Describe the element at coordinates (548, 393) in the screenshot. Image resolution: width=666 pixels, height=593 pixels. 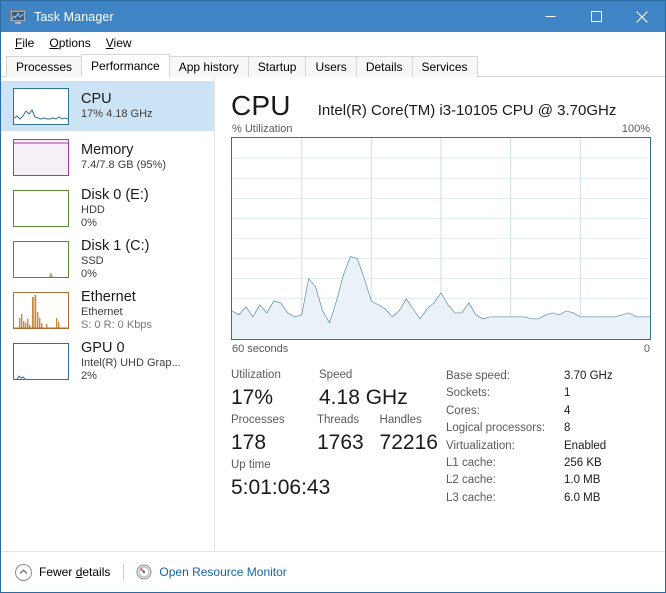
I see `spec-sockets: Sockets: 1` at that location.